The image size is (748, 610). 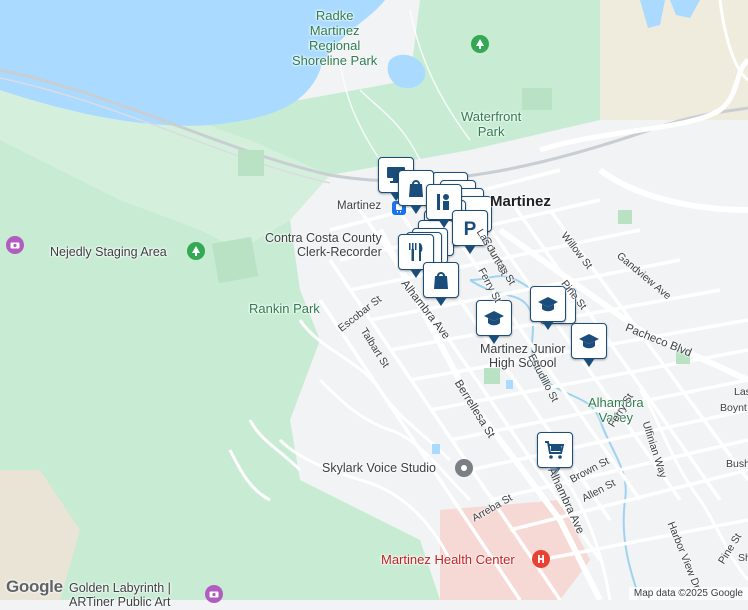 I want to click on grocery-cart-marker-icon, so click(x=555, y=454).